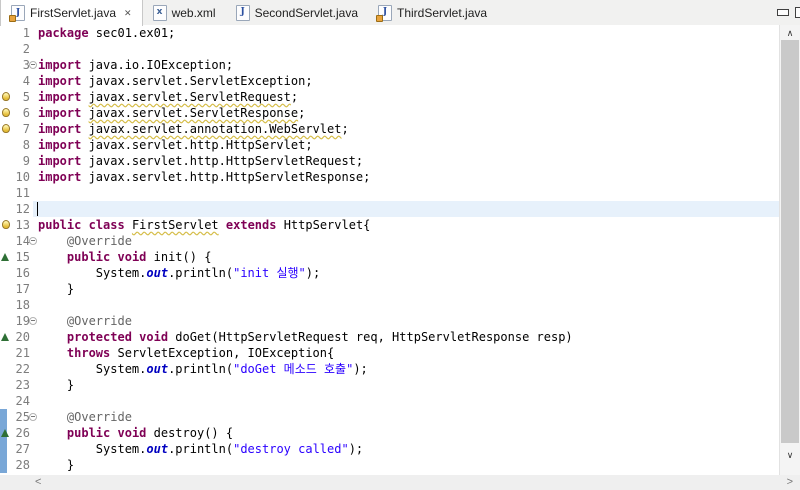 The width and height of the screenshot is (800, 490). I want to click on code-line-16: 16 System.out.println("init 실행");, so click(390, 273).